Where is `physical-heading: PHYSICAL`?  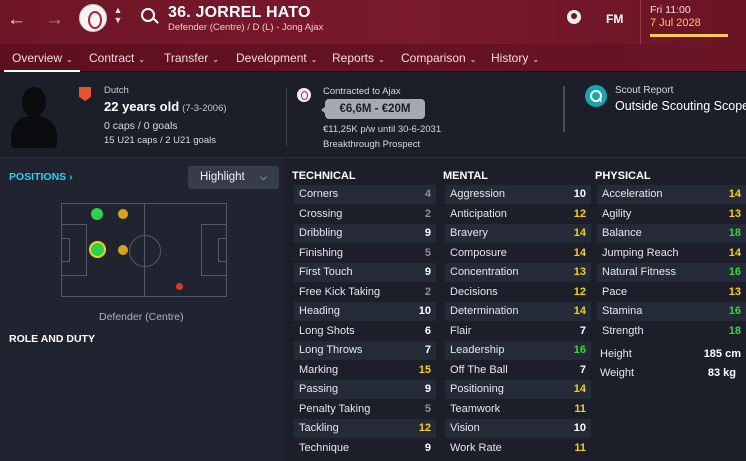 physical-heading: PHYSICAL is located at coordinates (623, 176).